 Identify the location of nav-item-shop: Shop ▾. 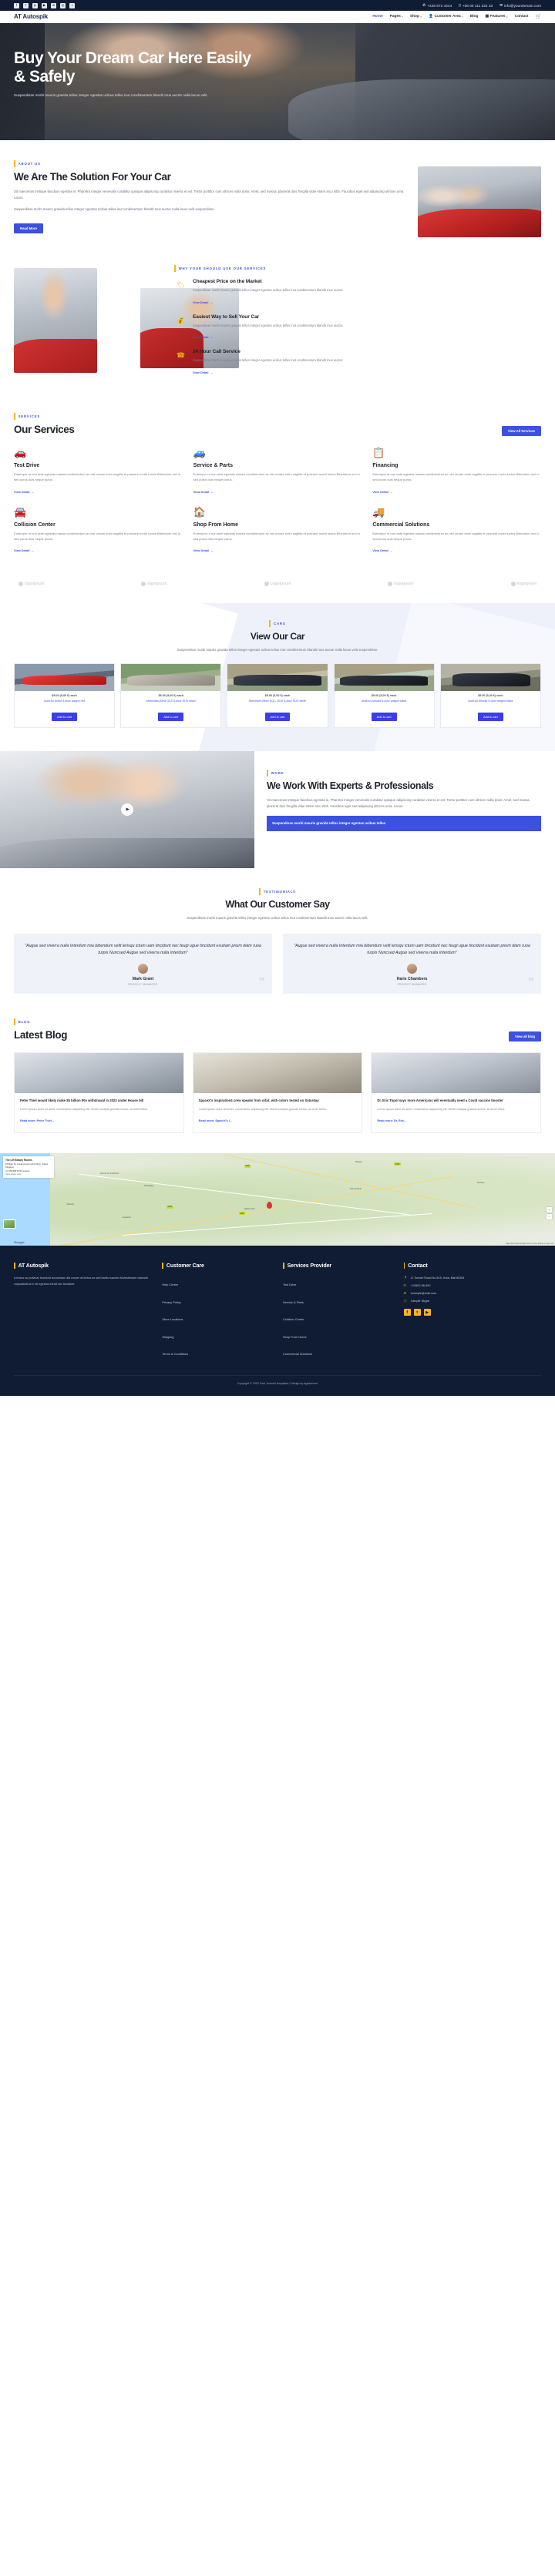
(416, 16).